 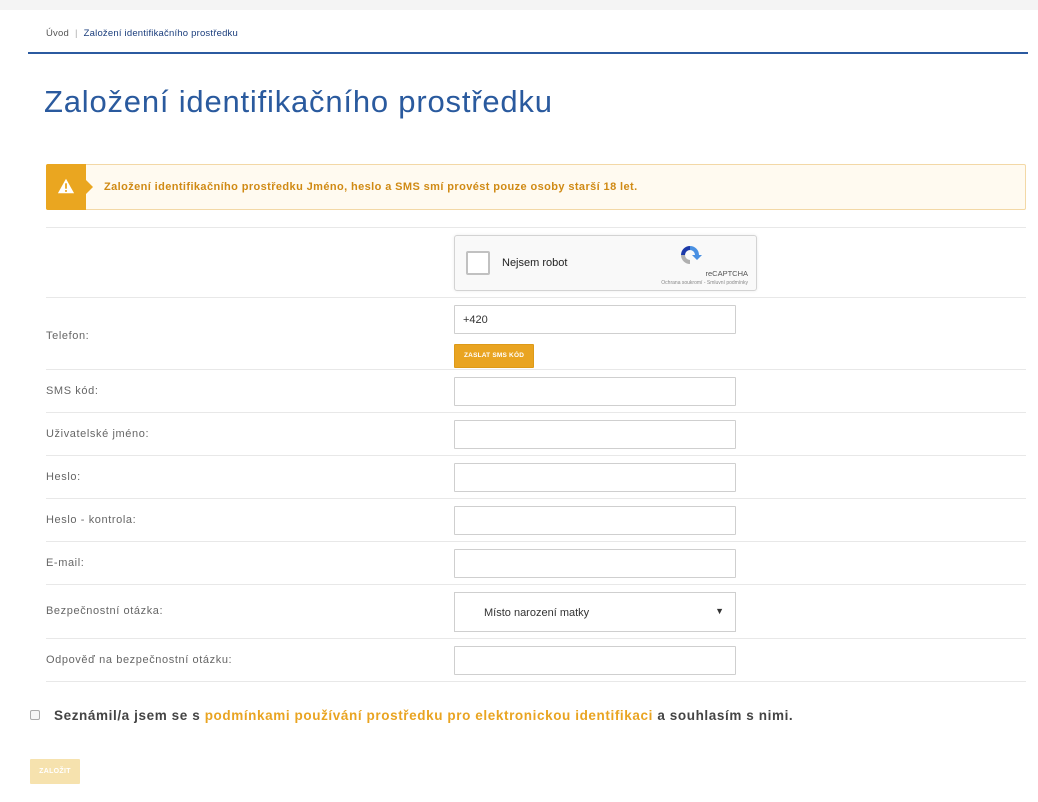 I want to click on password-label: Heslo:, so click(x=63, y=477).